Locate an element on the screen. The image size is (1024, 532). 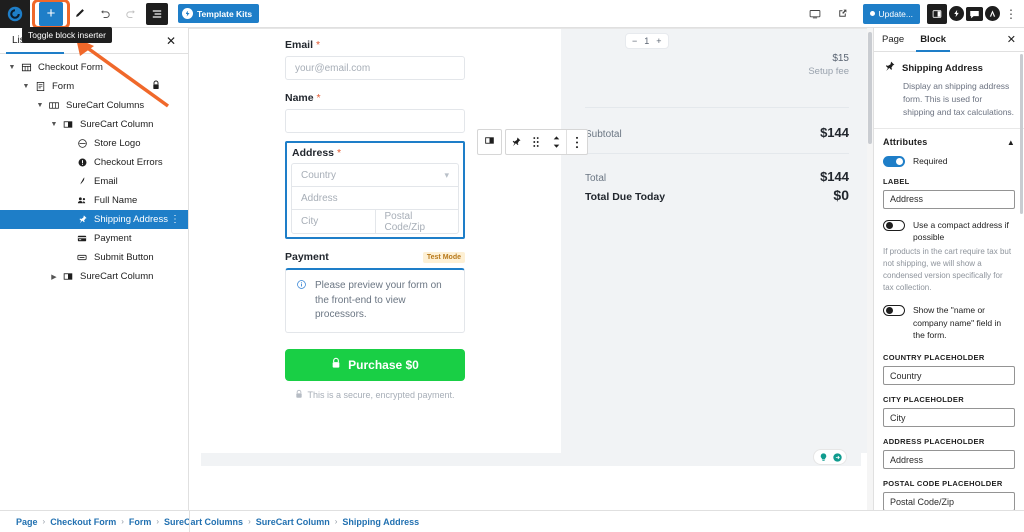
city-postal-row: City Postal Code/Zip is located at coordinates (375, 221).